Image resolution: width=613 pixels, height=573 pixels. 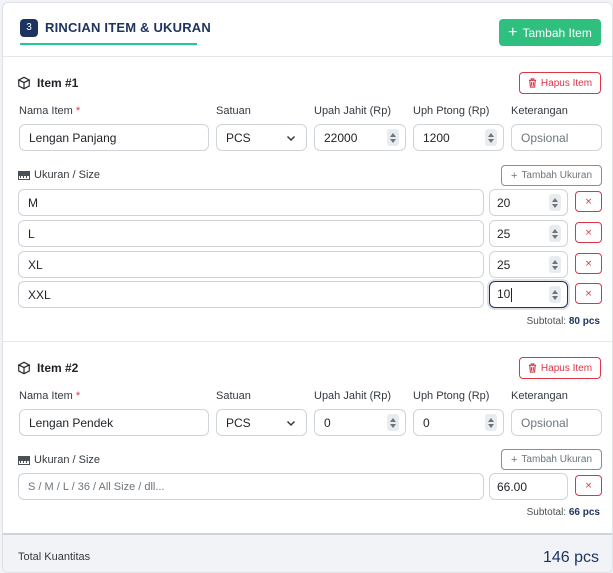 I want to click on item-title-text: Item #2, so click(x=58, y=368).